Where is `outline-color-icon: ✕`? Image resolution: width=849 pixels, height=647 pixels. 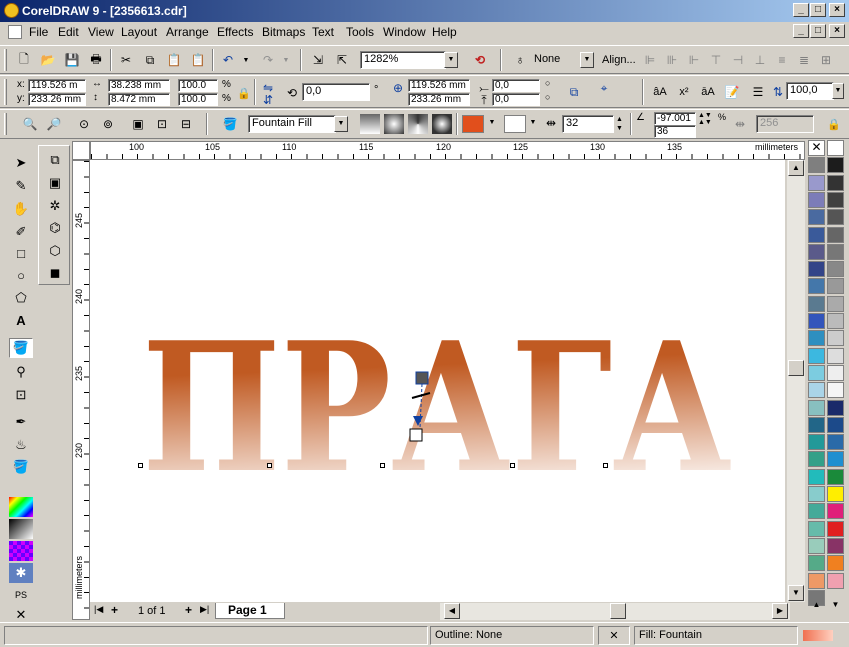
outline-color-icon: ✕ is located at coordinates (614, 635).